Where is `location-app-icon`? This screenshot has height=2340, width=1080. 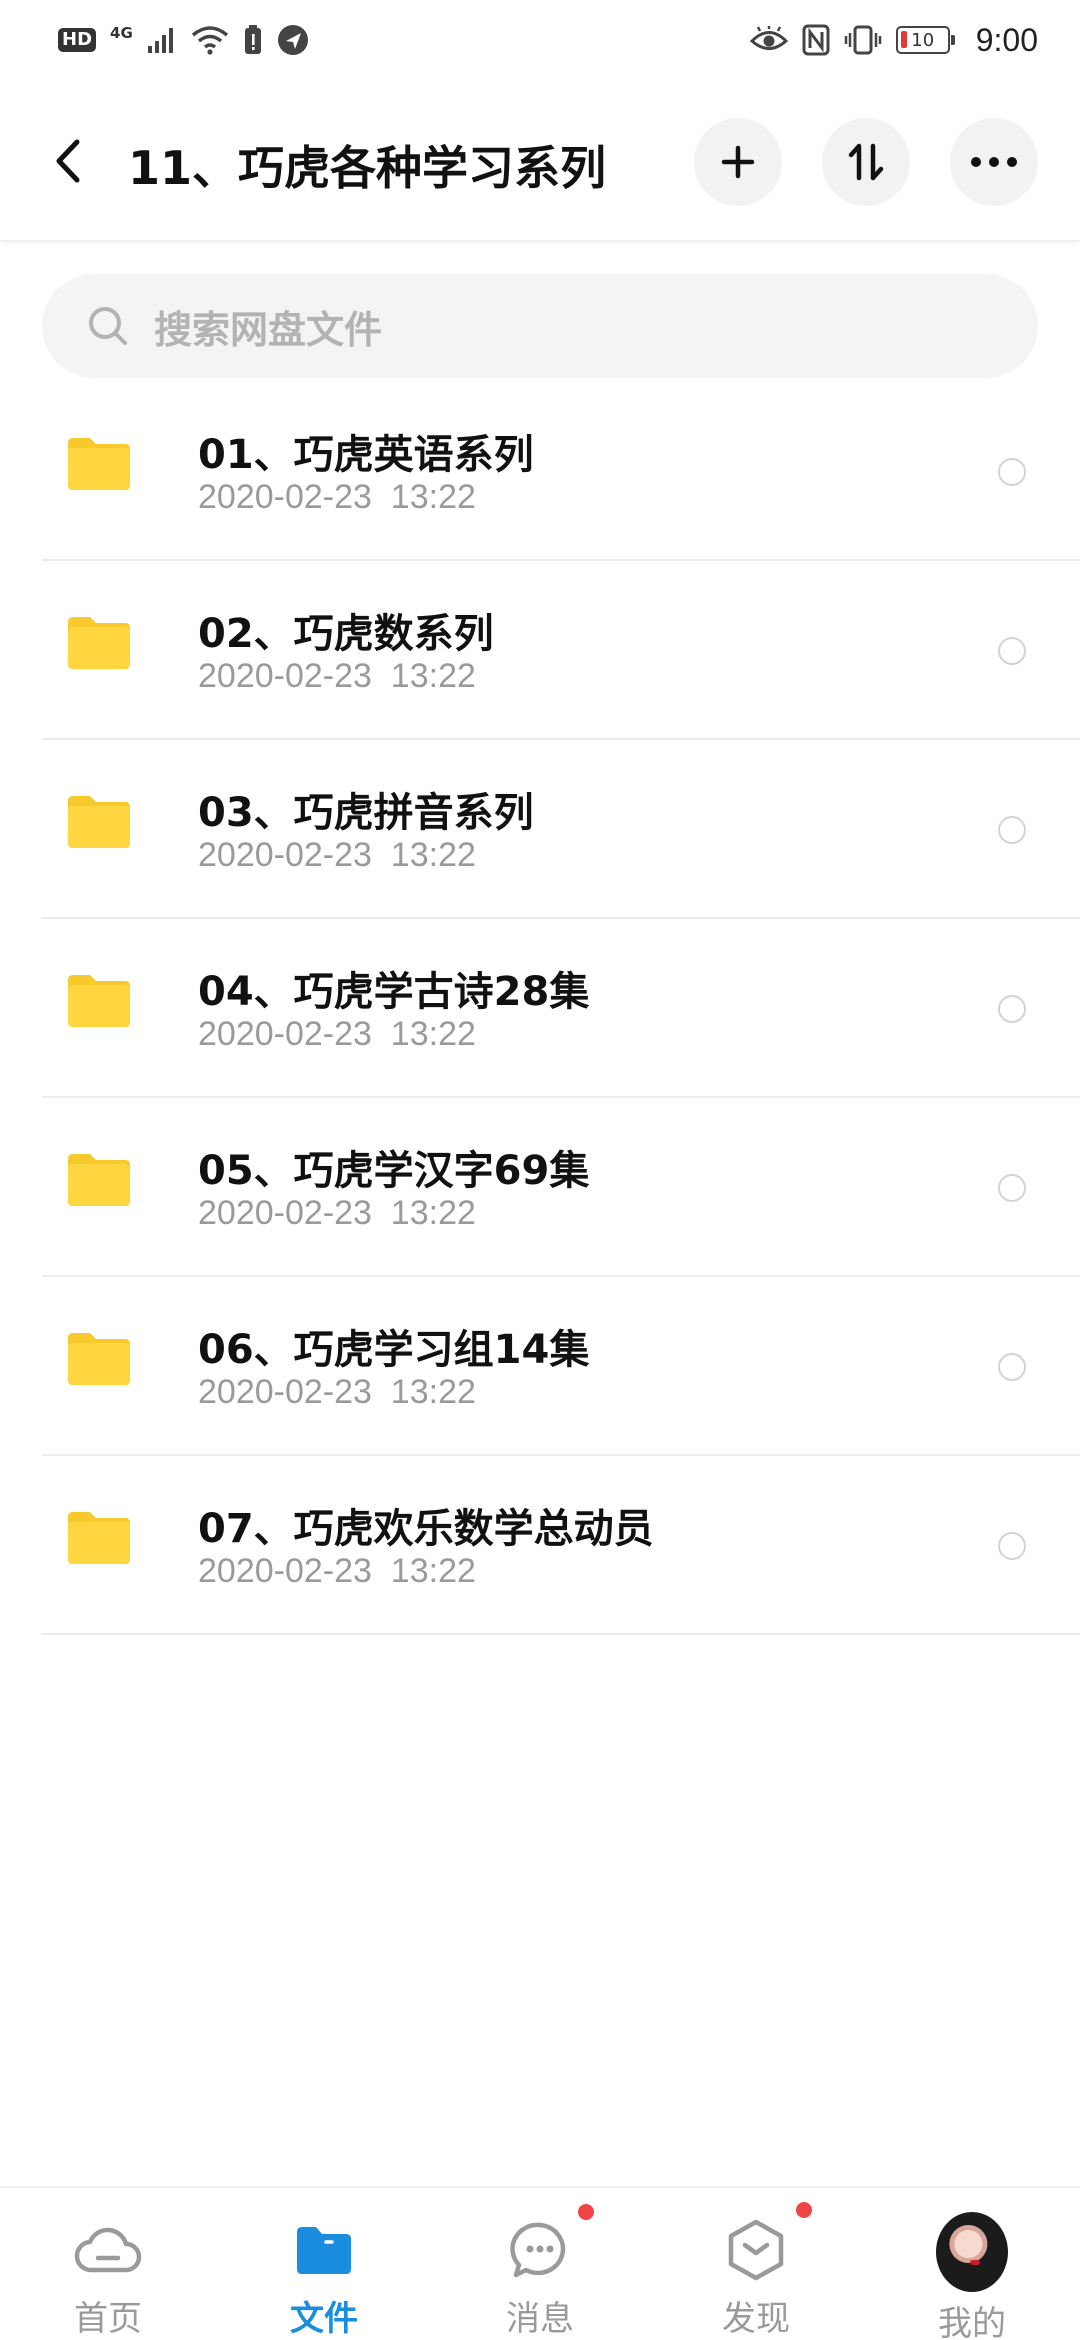
location-app-icon is located at coordinates (293, 40).